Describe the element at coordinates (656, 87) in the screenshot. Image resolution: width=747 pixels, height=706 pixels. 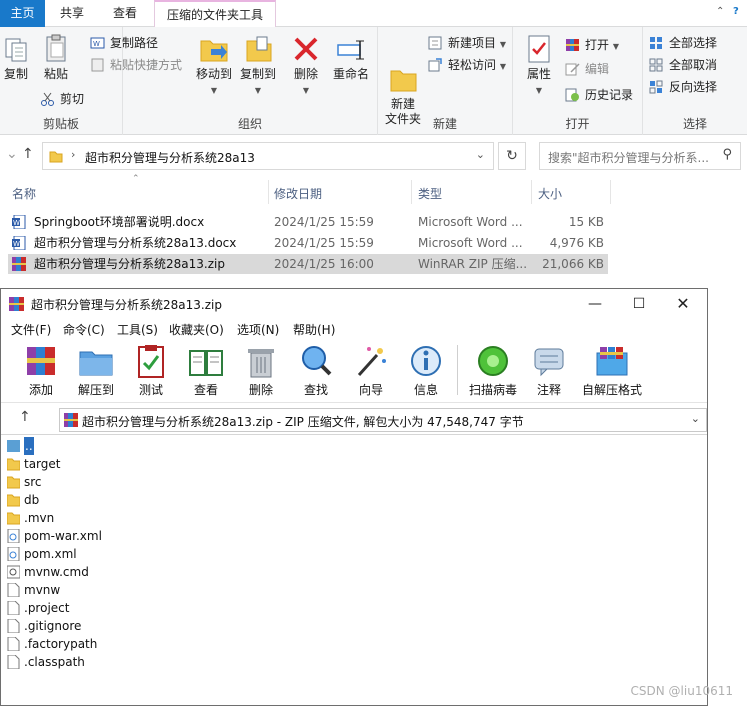
I see `invert-selection-icon` at that location.